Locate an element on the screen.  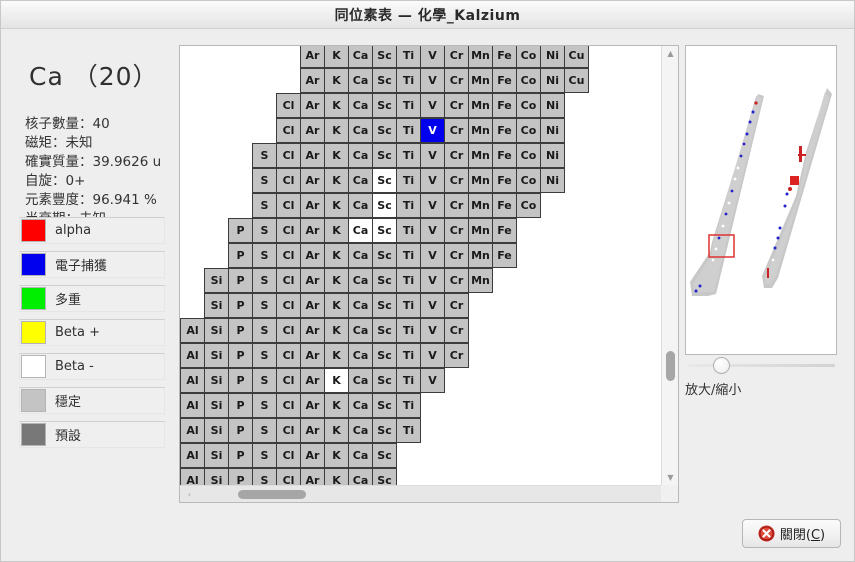
scroll-left-arrow-icon: ‹ is located at coordinates (189, 494).